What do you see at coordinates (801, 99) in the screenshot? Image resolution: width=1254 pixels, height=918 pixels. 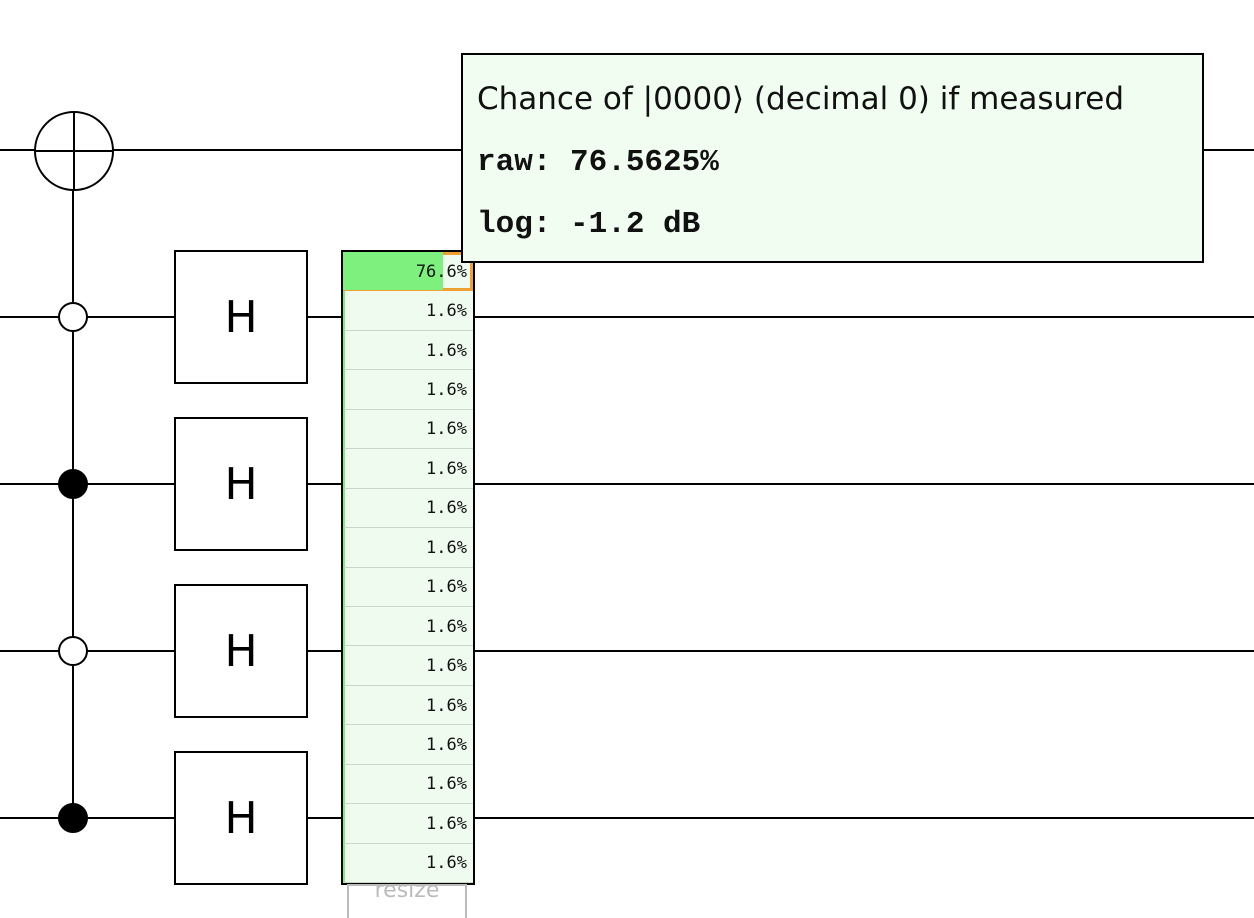 I see `tooltip-title: Chance of |0000⟩ (decimal 0) if measured` at bounding box center [801, 99].